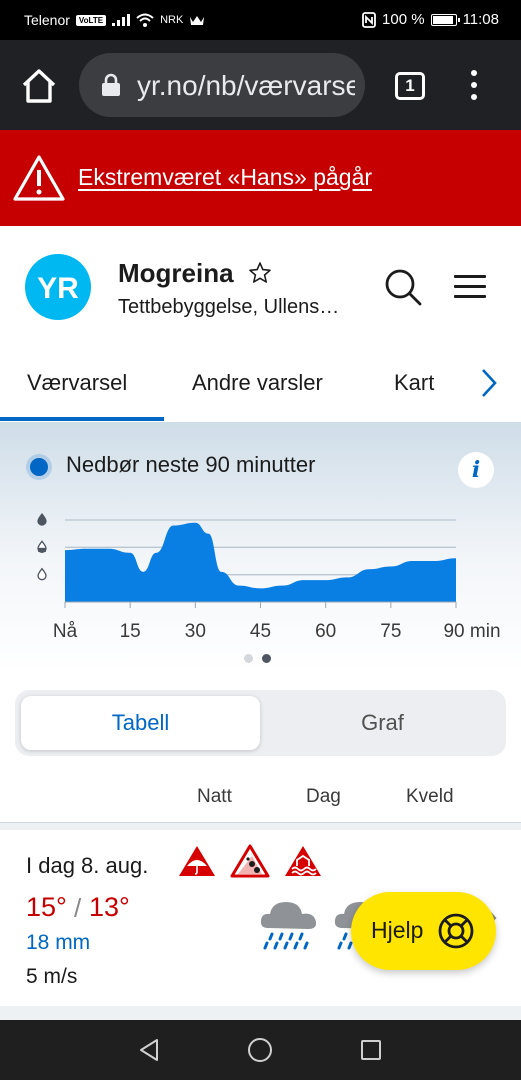  I want to click on info-icon: i, so click(476, 470).